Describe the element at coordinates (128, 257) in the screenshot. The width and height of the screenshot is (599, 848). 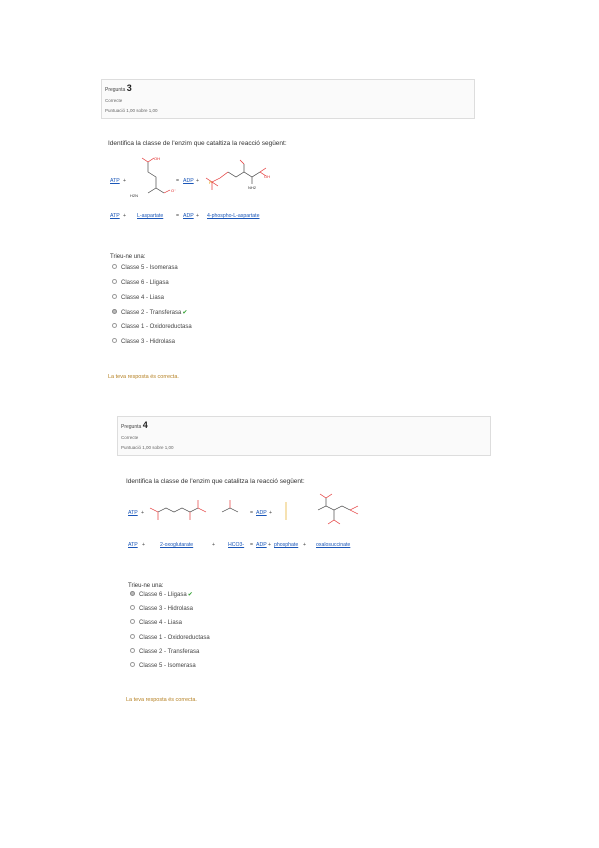
I see `q3-choose-label: Trieu-ne una:` at that location.